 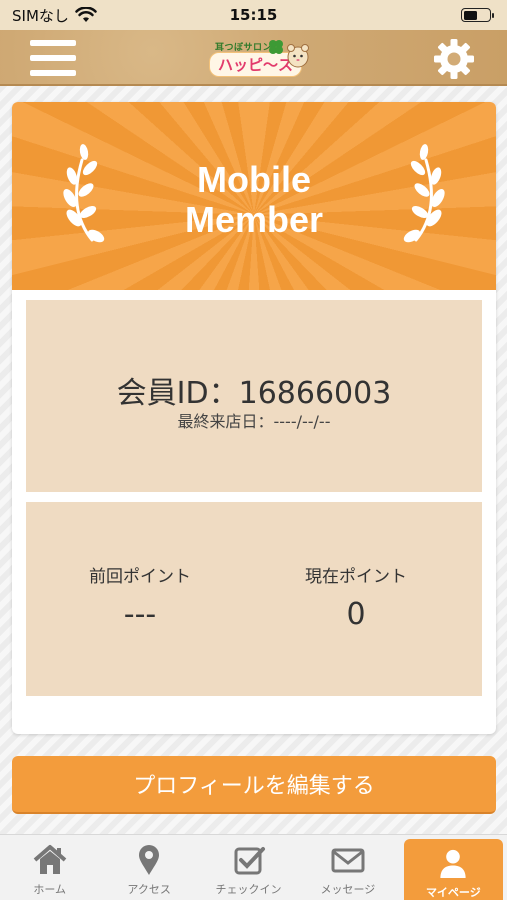 I want to click on tab-label: メッセージ, so click(x=348, y=889).